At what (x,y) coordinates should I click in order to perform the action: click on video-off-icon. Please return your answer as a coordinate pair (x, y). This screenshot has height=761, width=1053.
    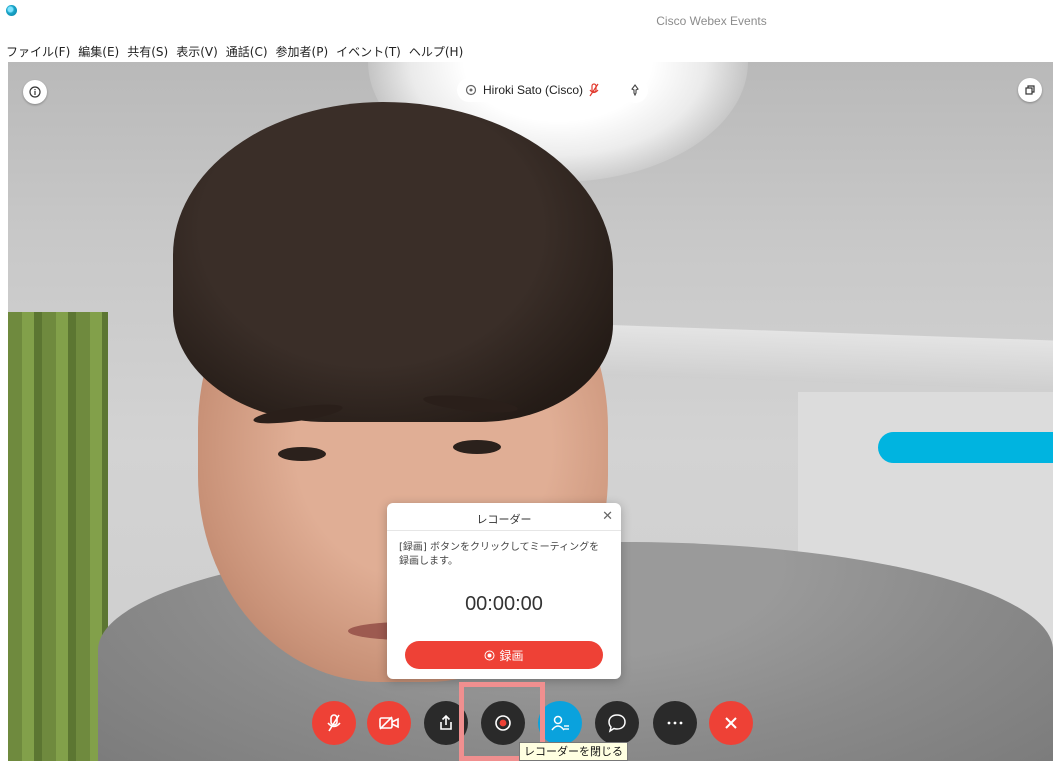
    Looking at the image, I should click on (389, 723).